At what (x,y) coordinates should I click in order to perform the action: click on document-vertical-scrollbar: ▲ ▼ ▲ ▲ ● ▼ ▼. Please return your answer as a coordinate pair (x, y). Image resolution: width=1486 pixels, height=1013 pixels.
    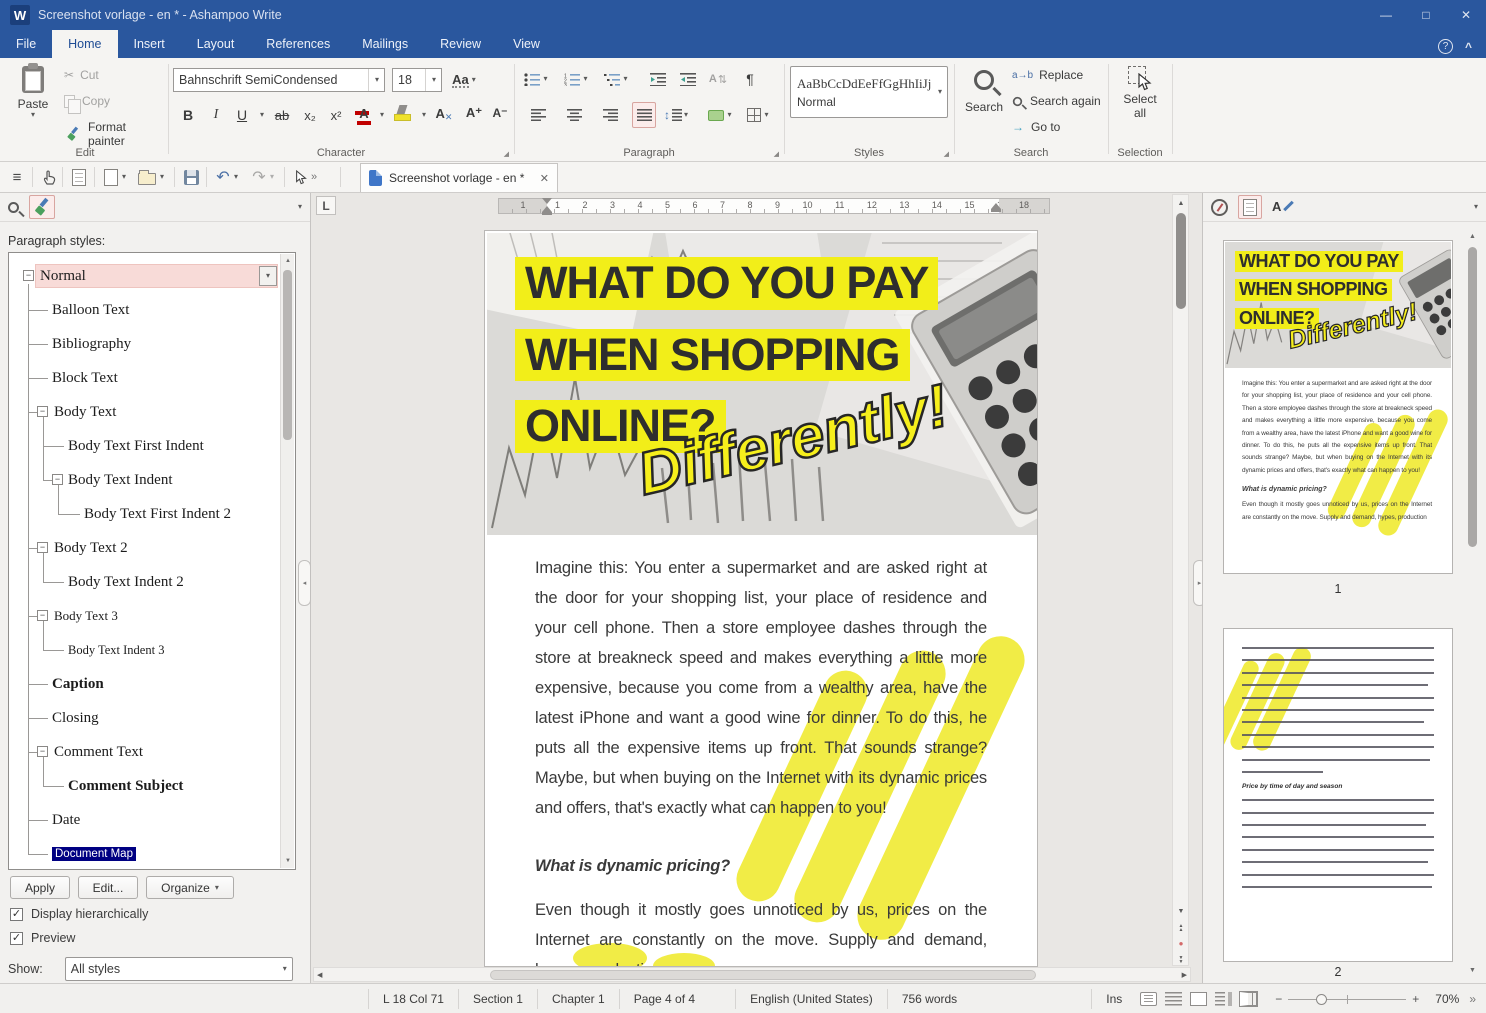
    Looking at the image, I should click on (1180, 580).